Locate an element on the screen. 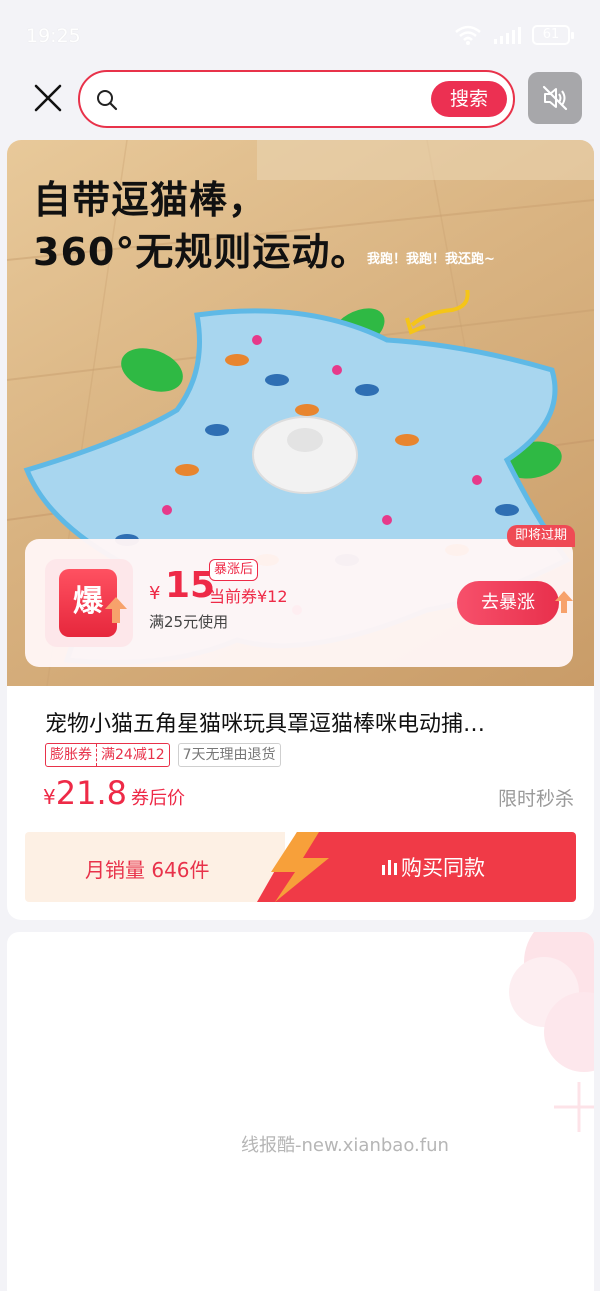 Image resolution: width=600 pixels, height=1291 pixels. current-coupon: 当前券¥12 is located at coordinates (248, 596).